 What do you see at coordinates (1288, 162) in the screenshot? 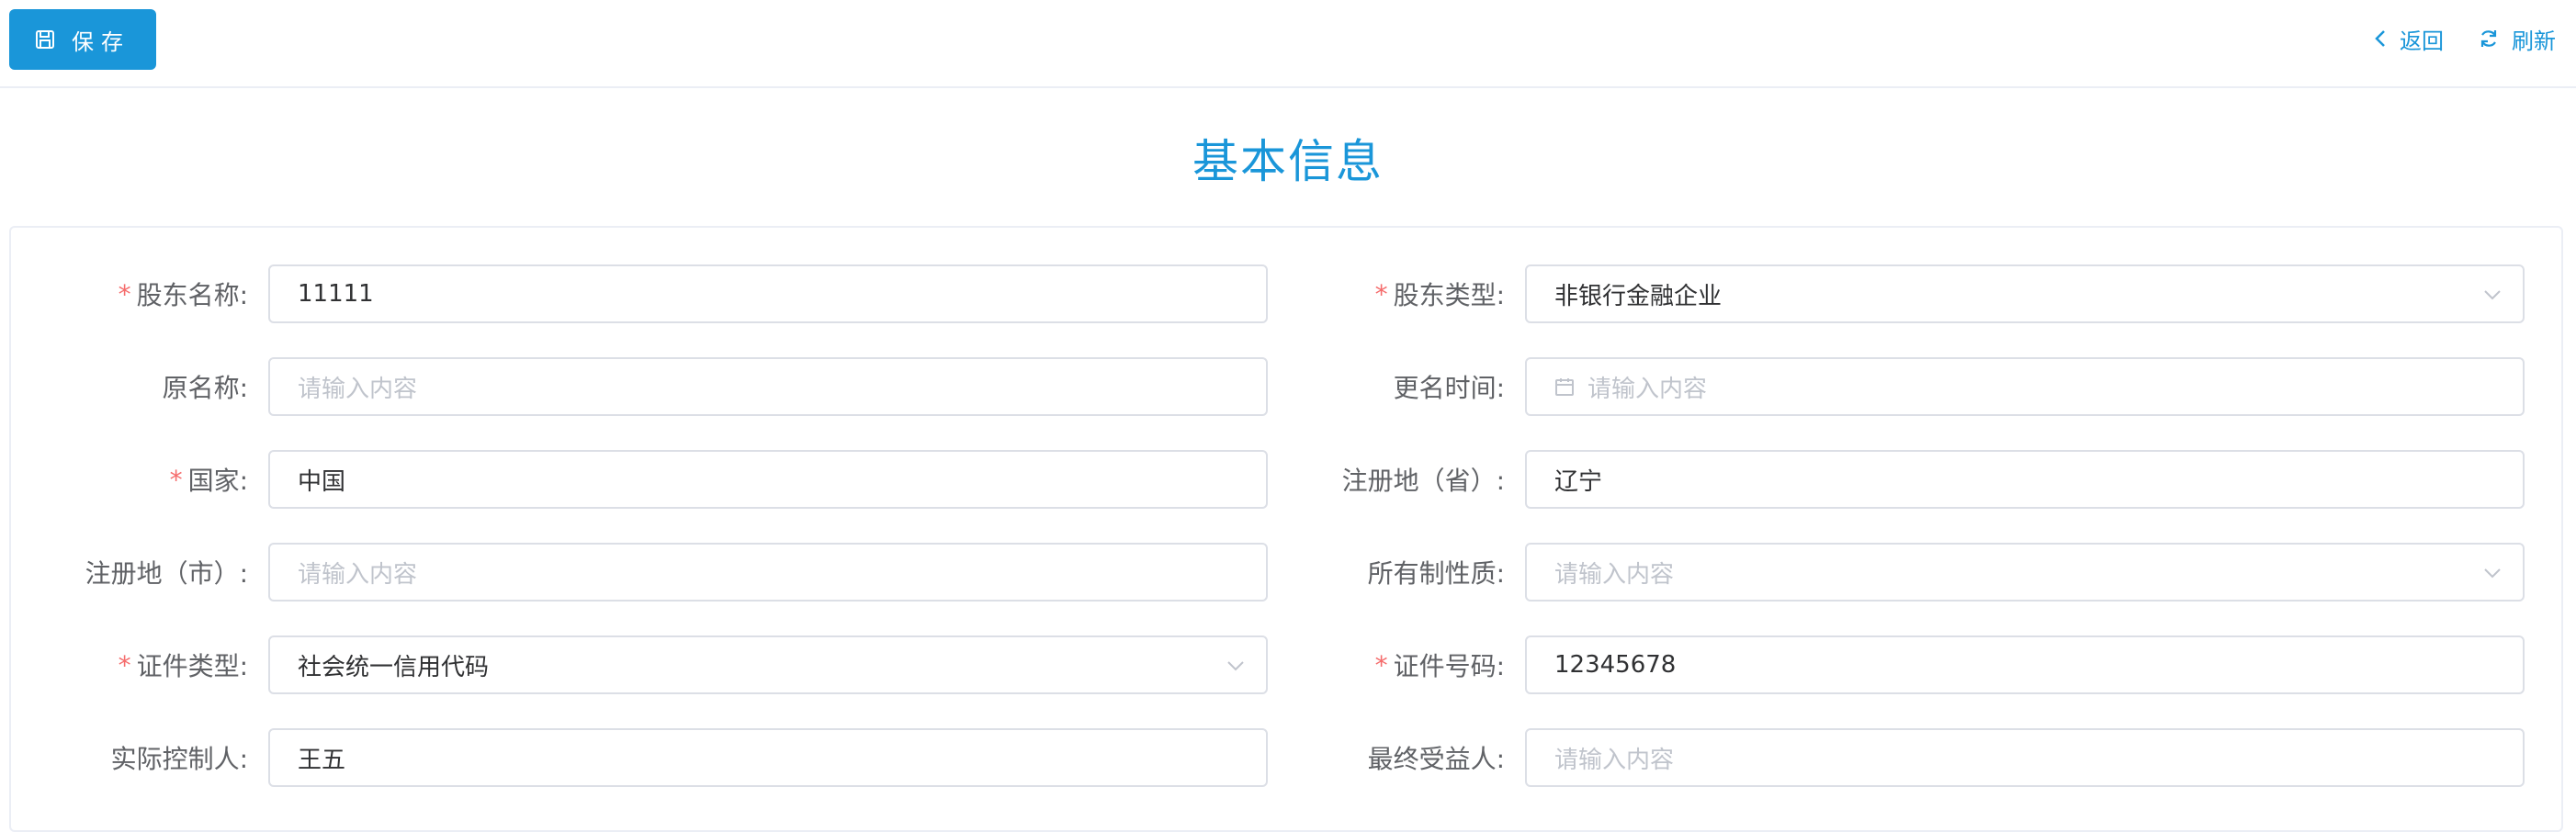
I see `section-title: 基本信息` at bounding box center [1288, 162].